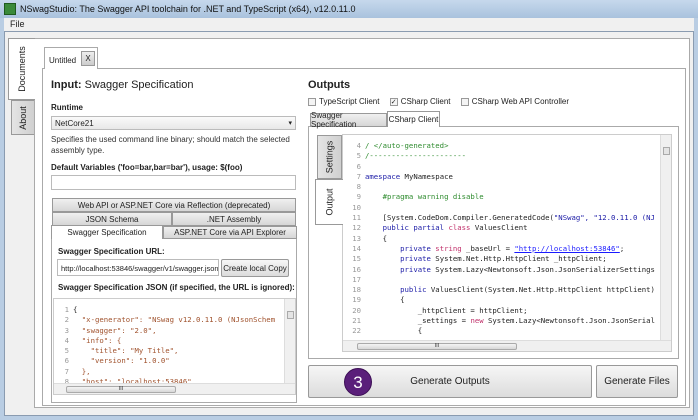  What do you see at coordinates (499, 280) in the screenshot?
I see `code-line: 17` at bounding box center [499, 280].